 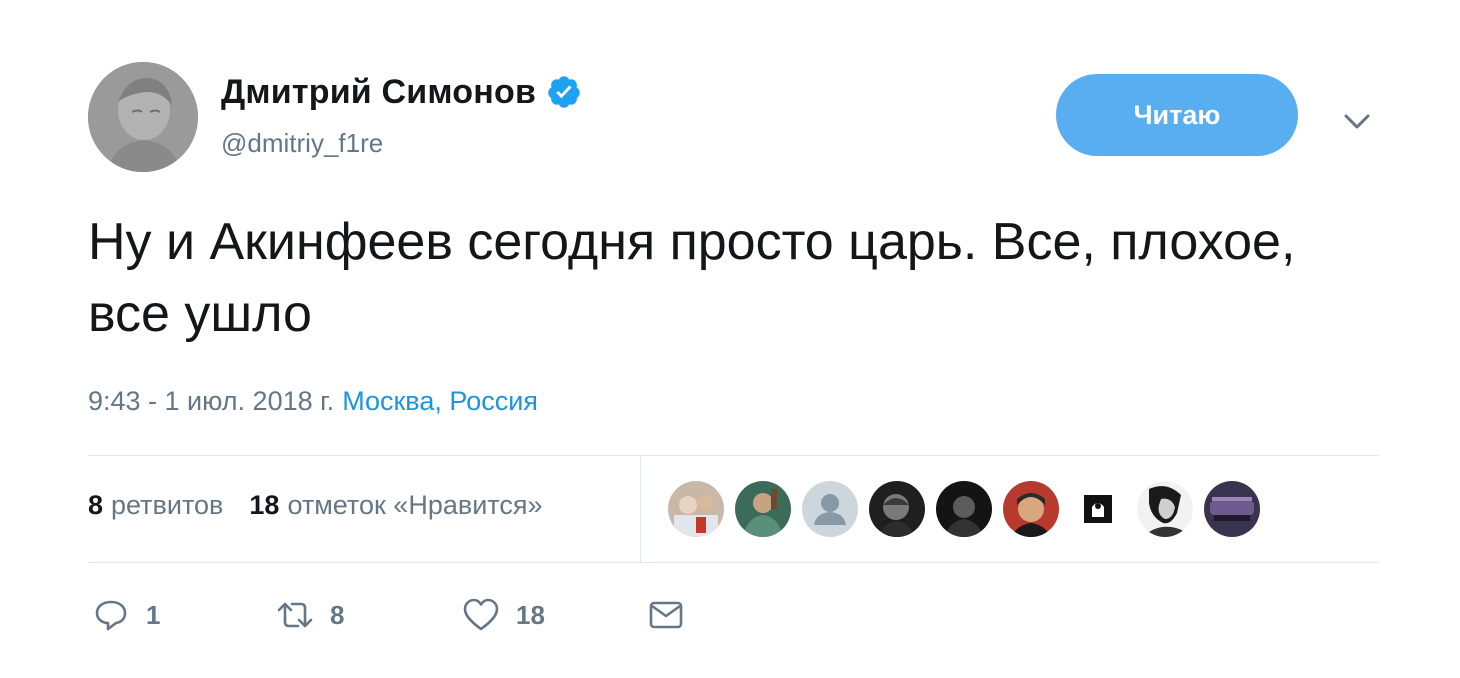 I want to click on likes-label: отметок «Нравится», so click(x=415, y=505).